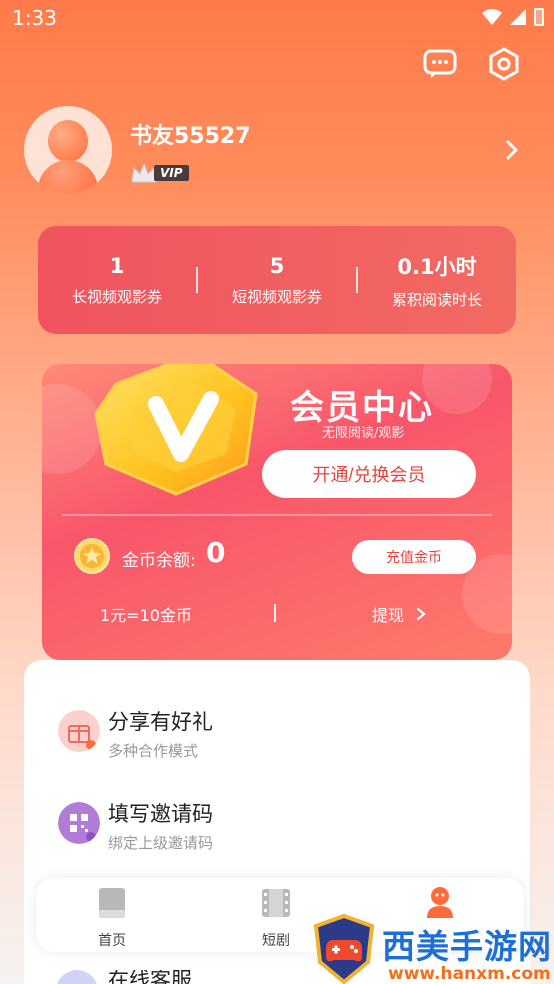  I want to click on status-time: 1:33, so click(34, 18).